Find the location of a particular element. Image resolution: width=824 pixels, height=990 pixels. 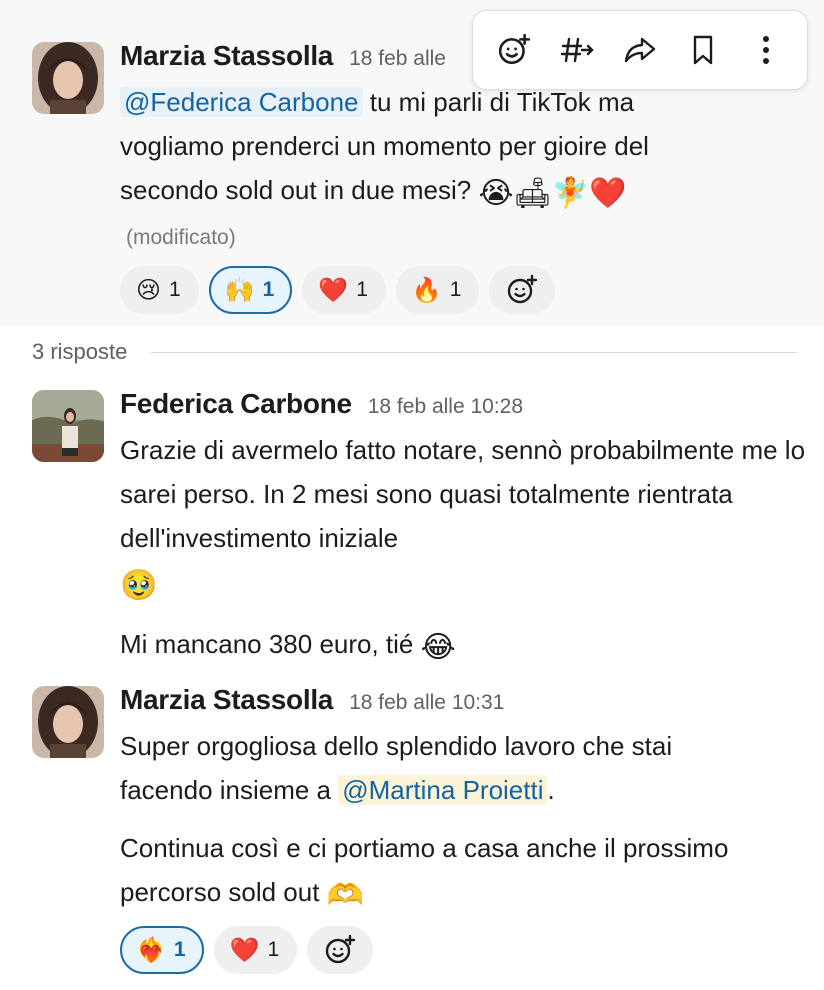

reaction-emoji: 🔥 is located at coordinates (426, 290).